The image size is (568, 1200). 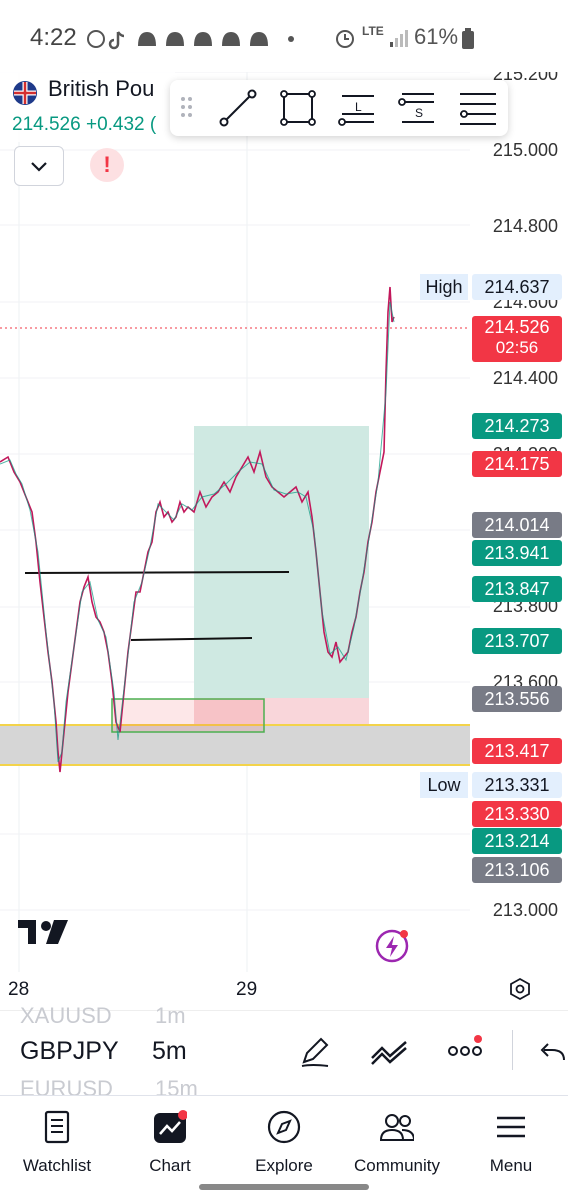 I want to click on price-axis-label: 214.800, so click(x=525, y=226).